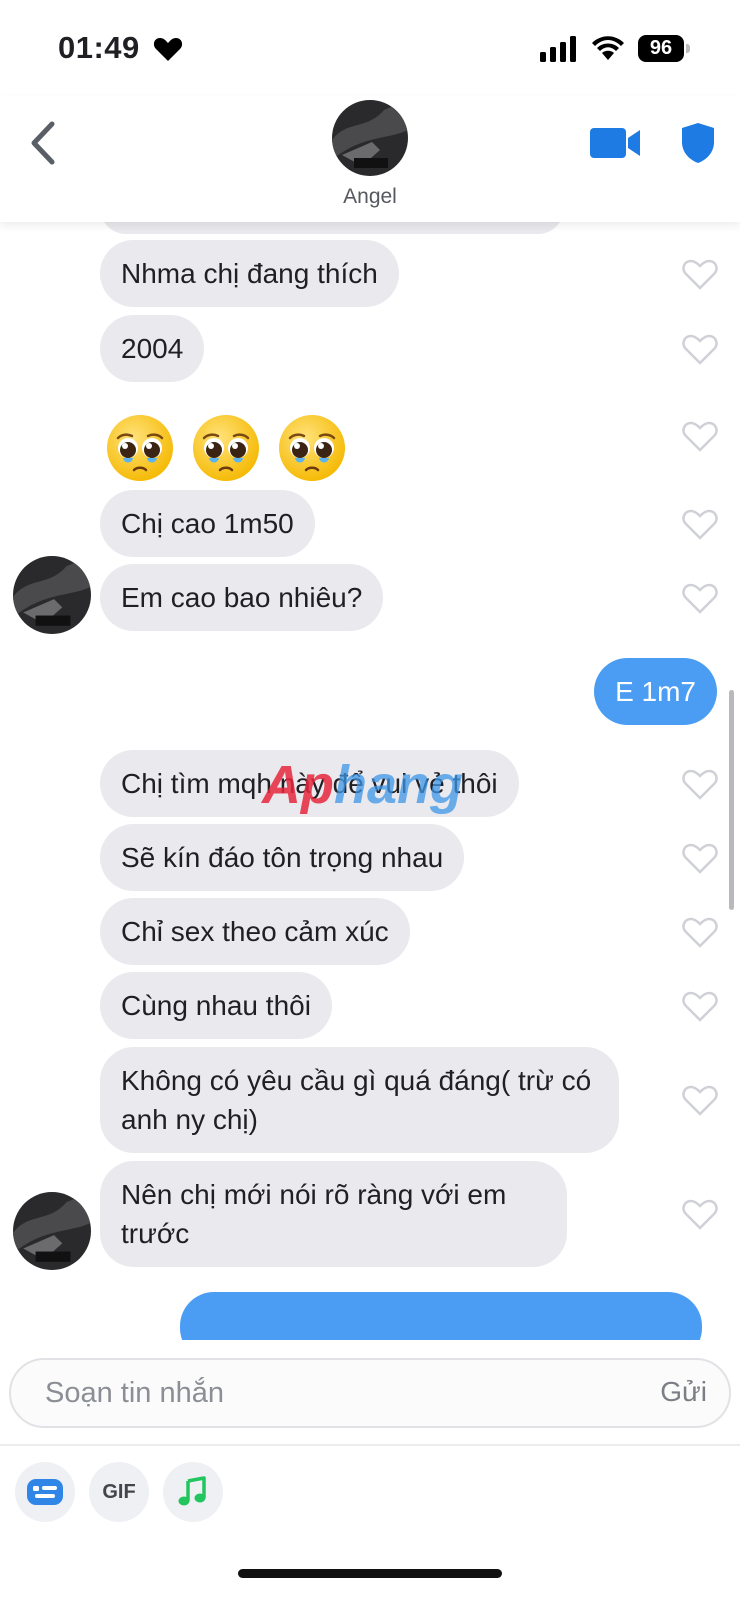 The width and height of the screenshot is (740, 1600). Describe the element at coordinates (661, 48) in the screenshot. I see `battery-level: 96` at that location.